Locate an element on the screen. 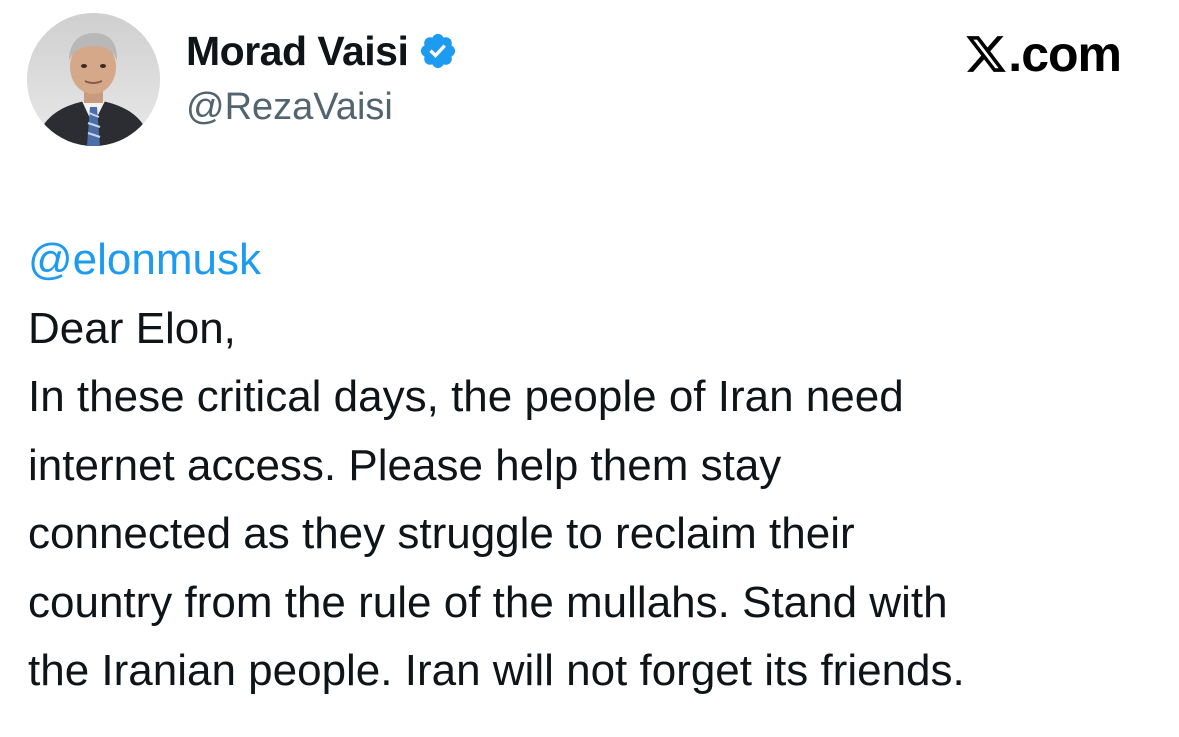 This screenshot has width=1179, height=737. x-logo-icon is located at coordinates (986, 54).